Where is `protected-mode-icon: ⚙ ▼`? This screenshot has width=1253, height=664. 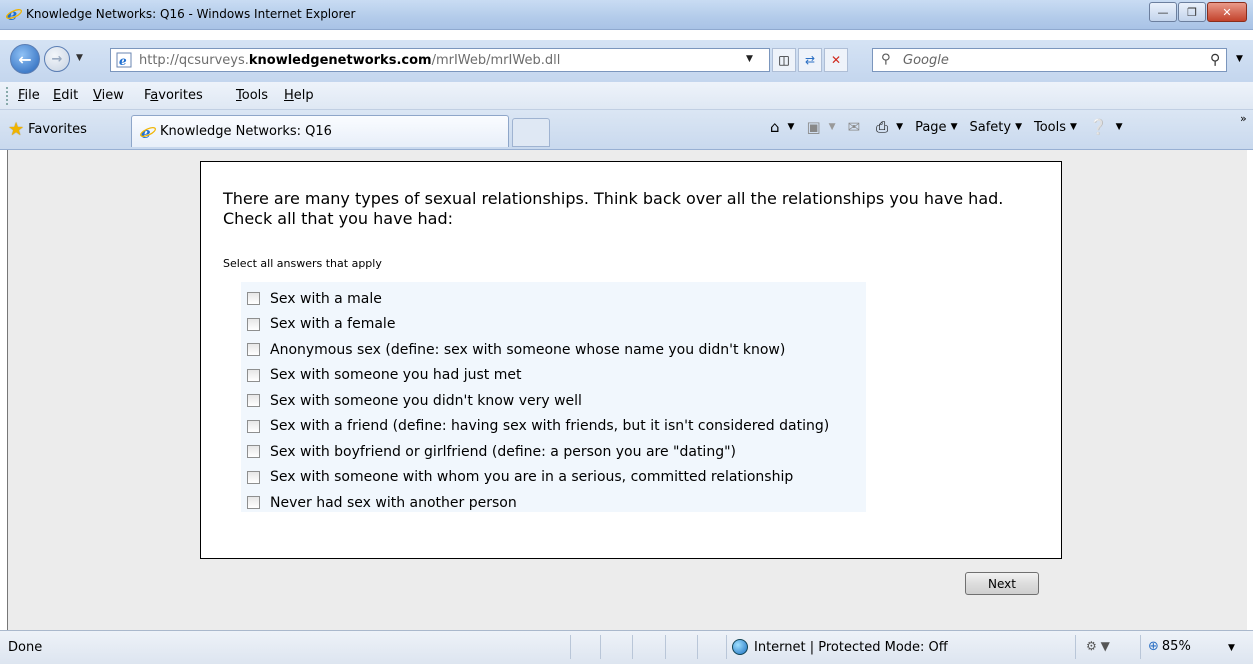
protected-mode-icon: ⚙ ▼ is located at coordinates (1098, 646).